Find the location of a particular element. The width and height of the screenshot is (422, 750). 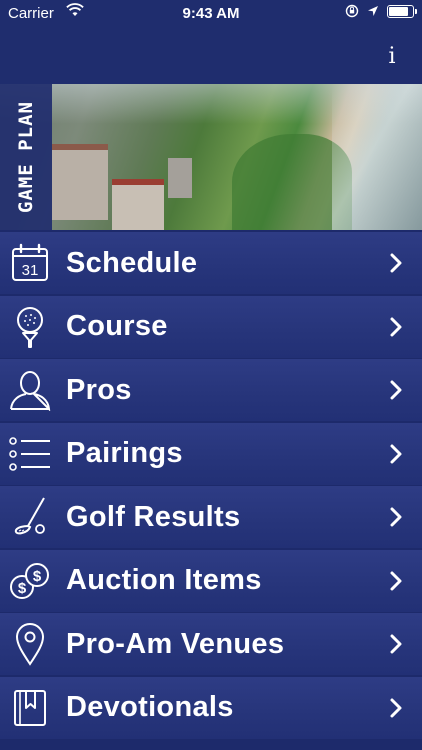

menu-item-label: Pairings is located at coordinates (124, 453).